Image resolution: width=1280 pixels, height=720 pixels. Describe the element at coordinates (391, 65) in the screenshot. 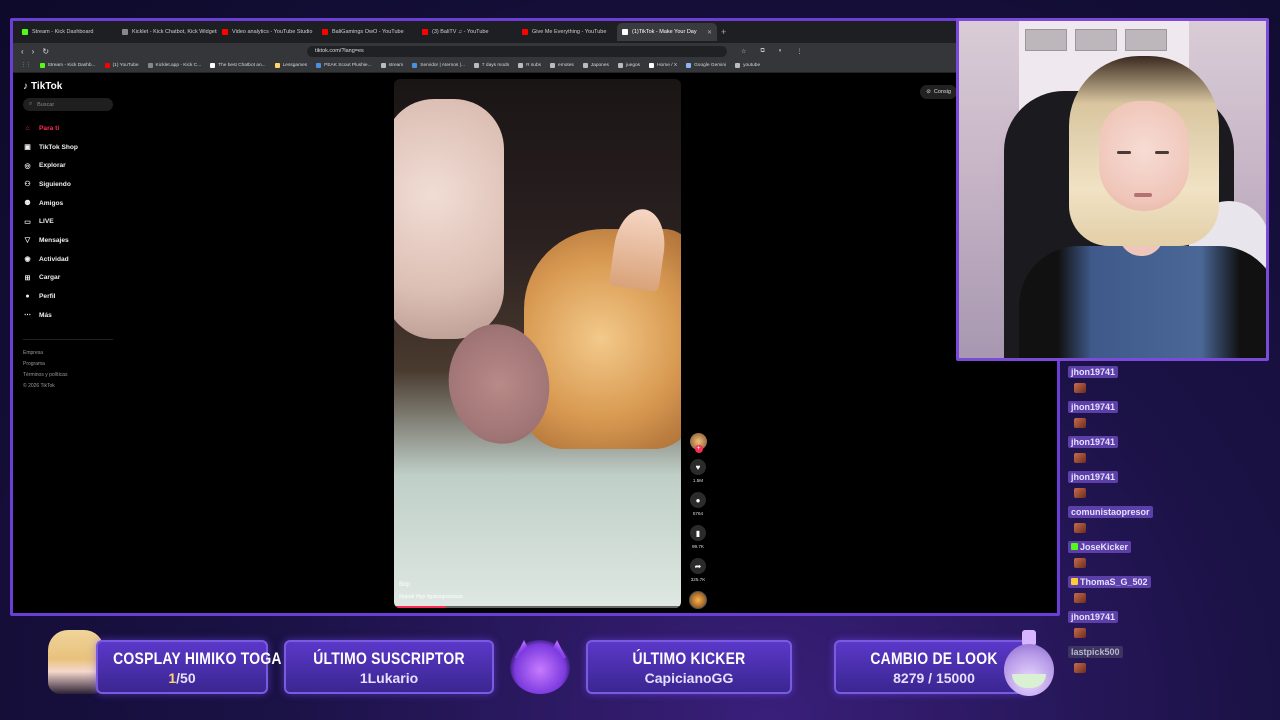

I see `bookmark-item: stream` at that location.